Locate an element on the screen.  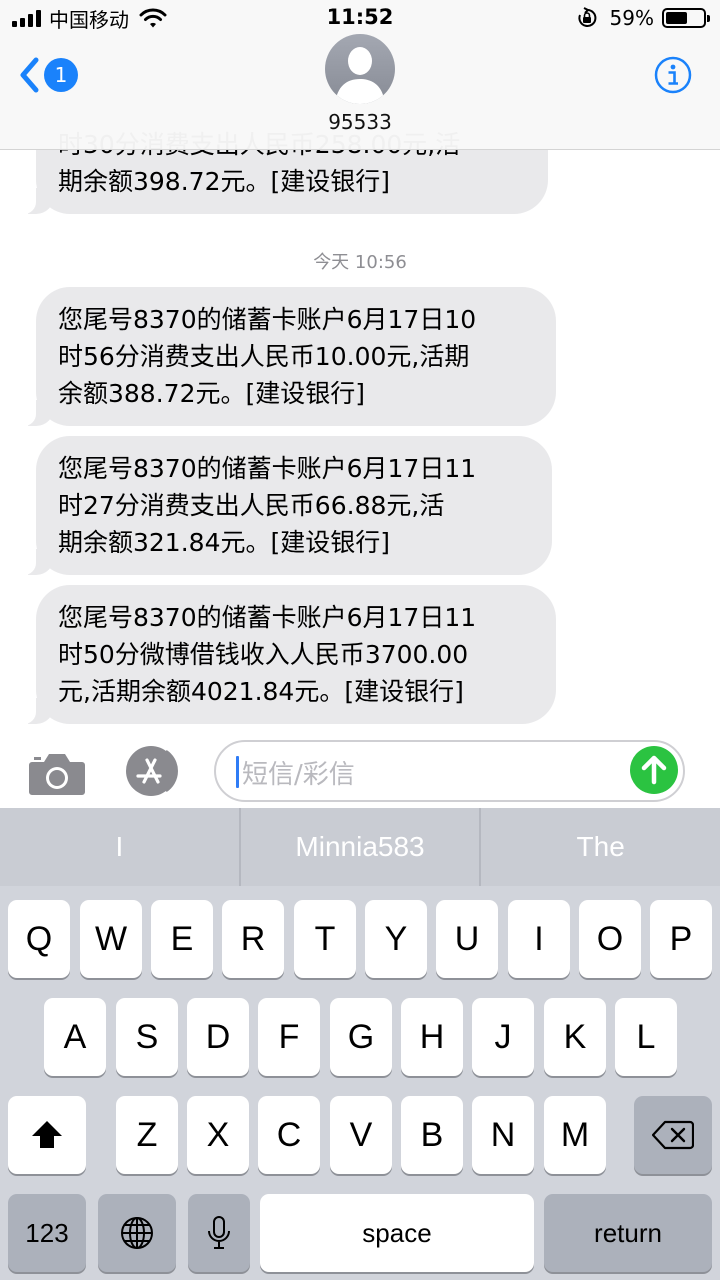
microphone-icon is located at coordinates (219, 1232).